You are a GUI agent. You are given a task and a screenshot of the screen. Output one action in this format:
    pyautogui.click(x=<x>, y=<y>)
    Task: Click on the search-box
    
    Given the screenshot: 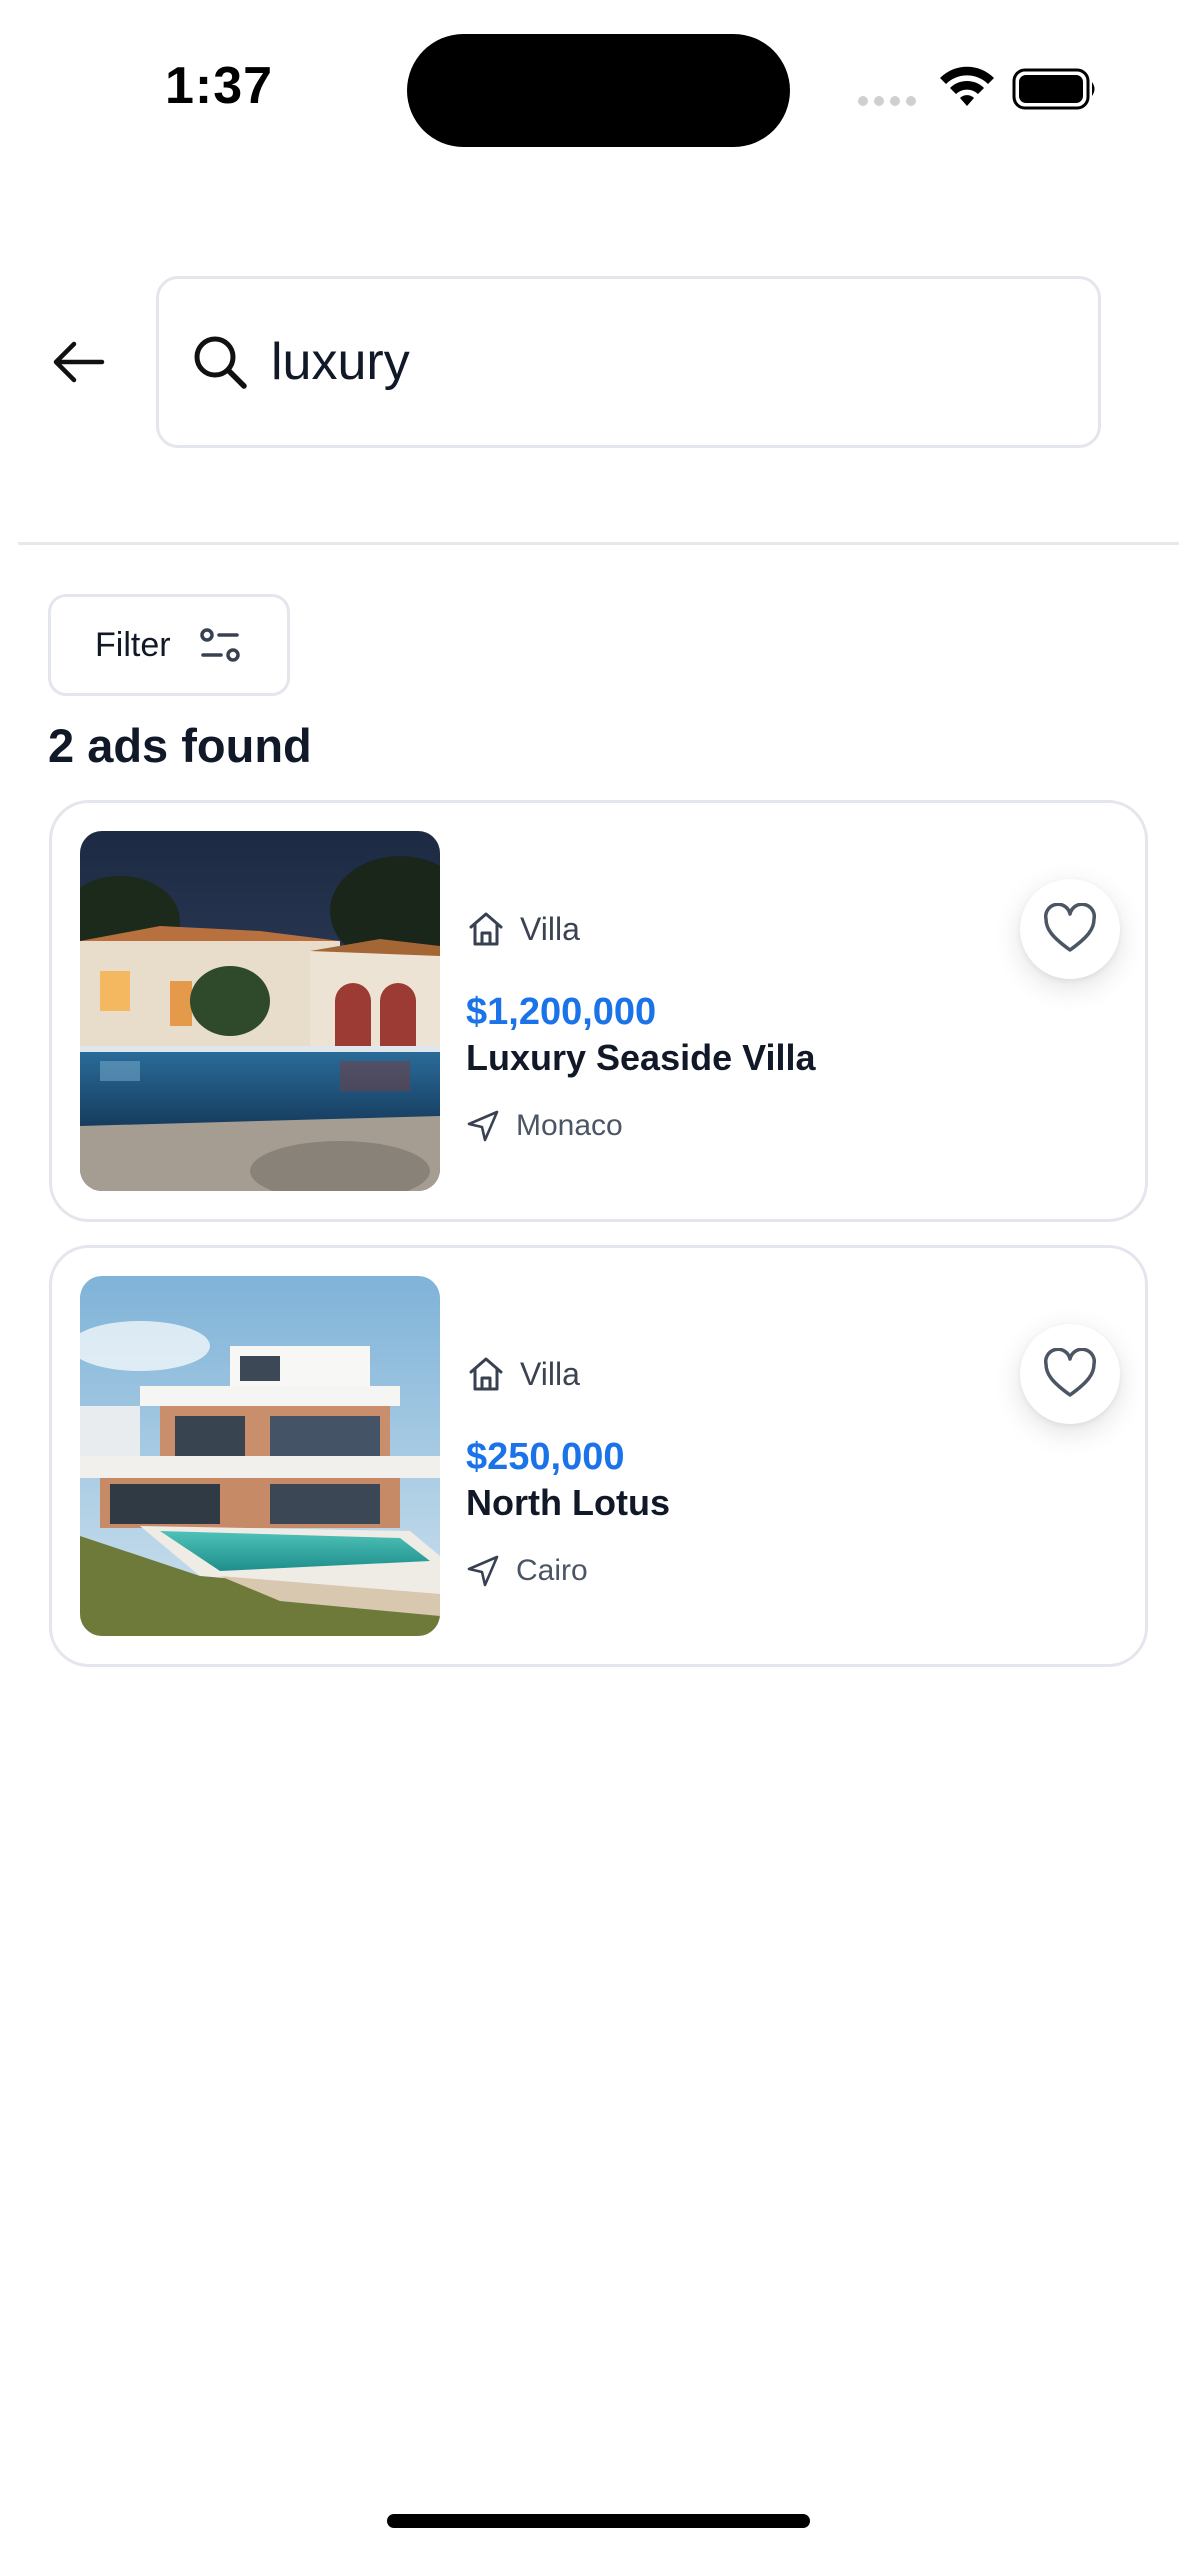 What is the action you would take?
    pyautogui.click(x=628, y=362)
    